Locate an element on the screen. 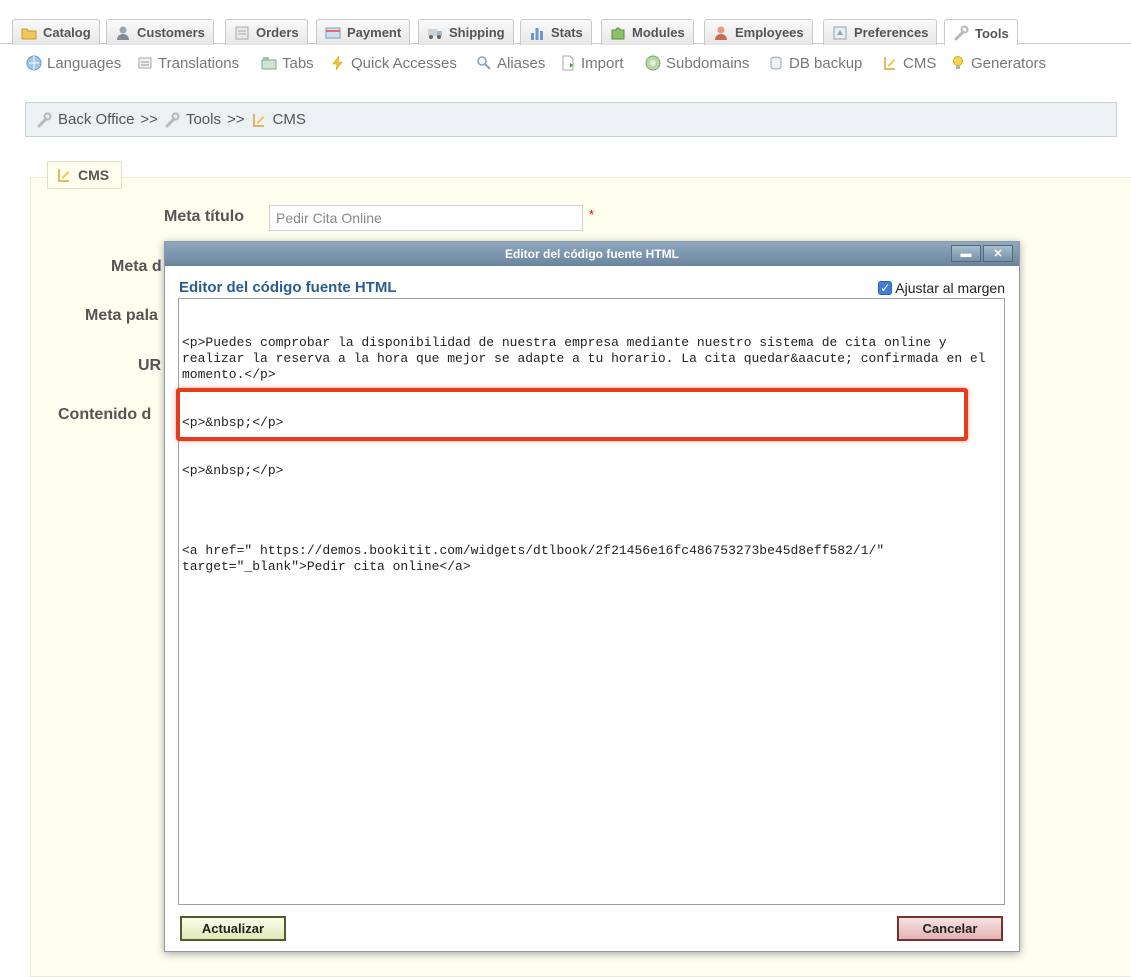 This screenshot has width=1131, height=977. tab-label: Employees is located at coordinates (769, 32).